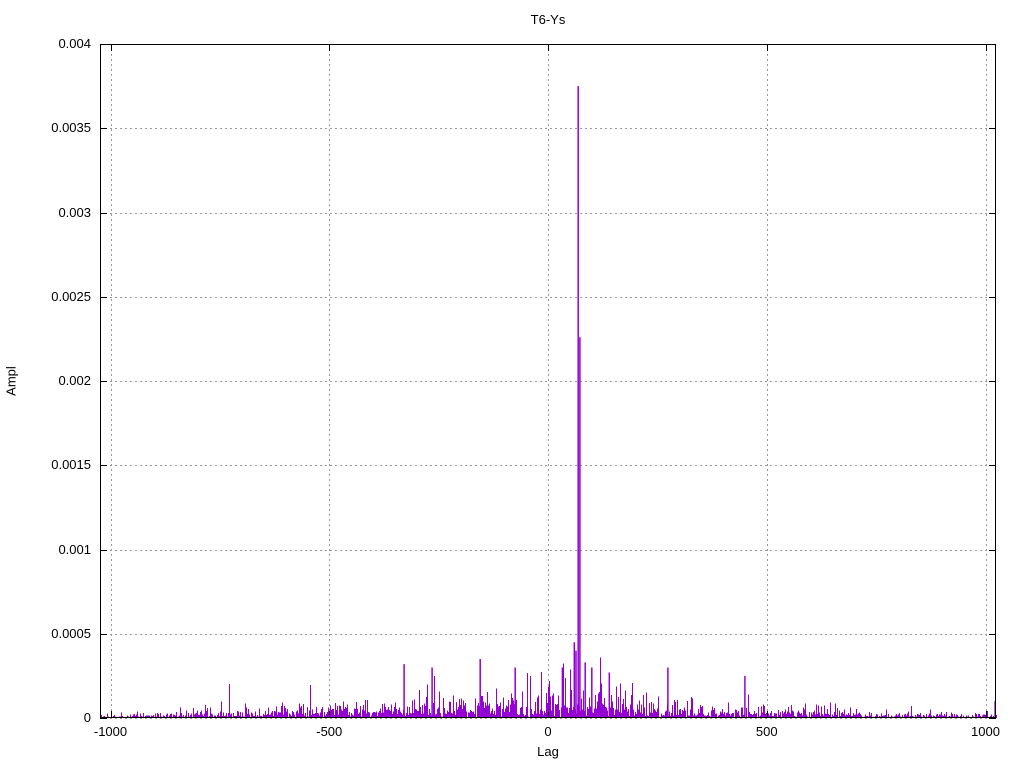 The width and height of the screenshot is (1024, 768). What do you see at coordinates (71, 128) in the screenshot?
I see `y-tick-label: 0.0035` at bounding box center [71, 128].